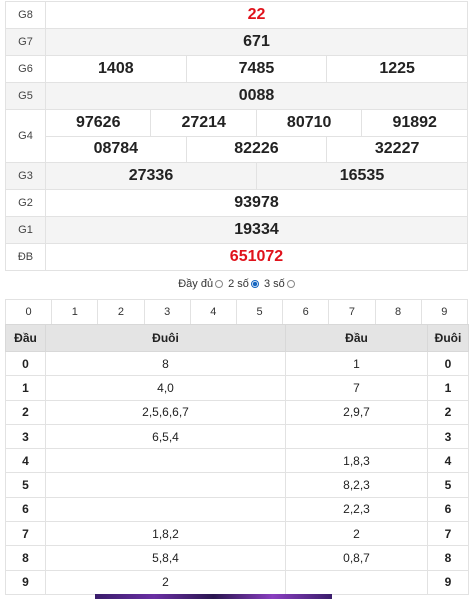 The width and height of the screenshot is (473, 599). I want to click on prize-label: G1, so click(25, 230).